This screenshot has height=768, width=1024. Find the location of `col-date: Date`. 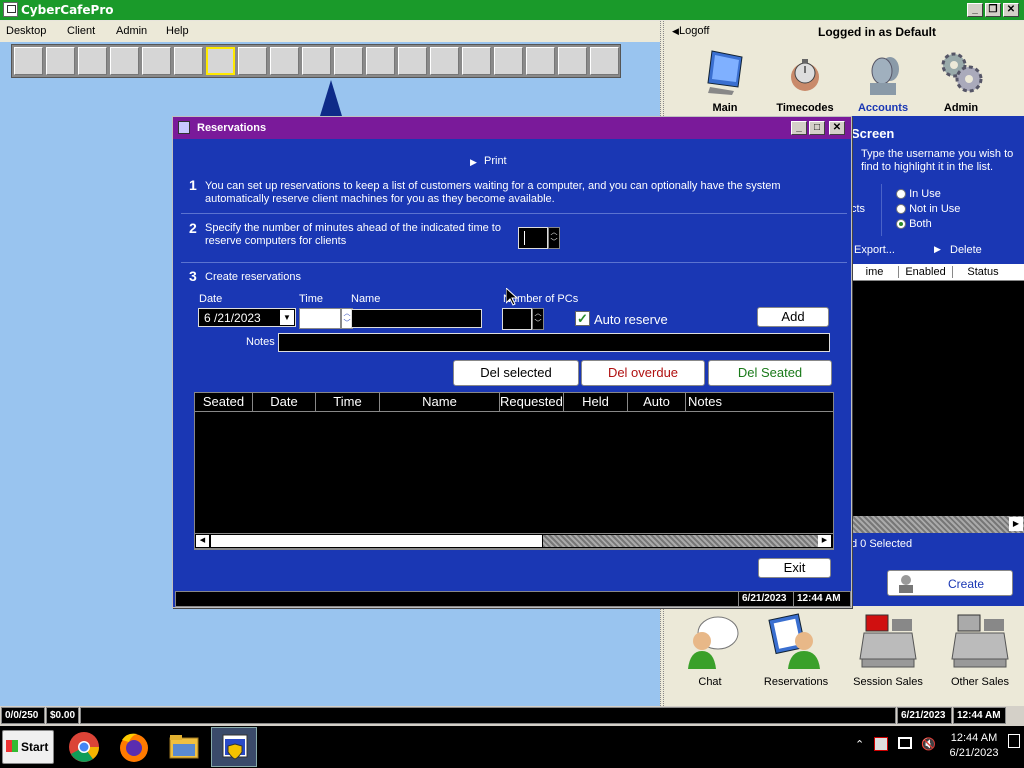

col-date: Date is located at coordinates (284, 402).